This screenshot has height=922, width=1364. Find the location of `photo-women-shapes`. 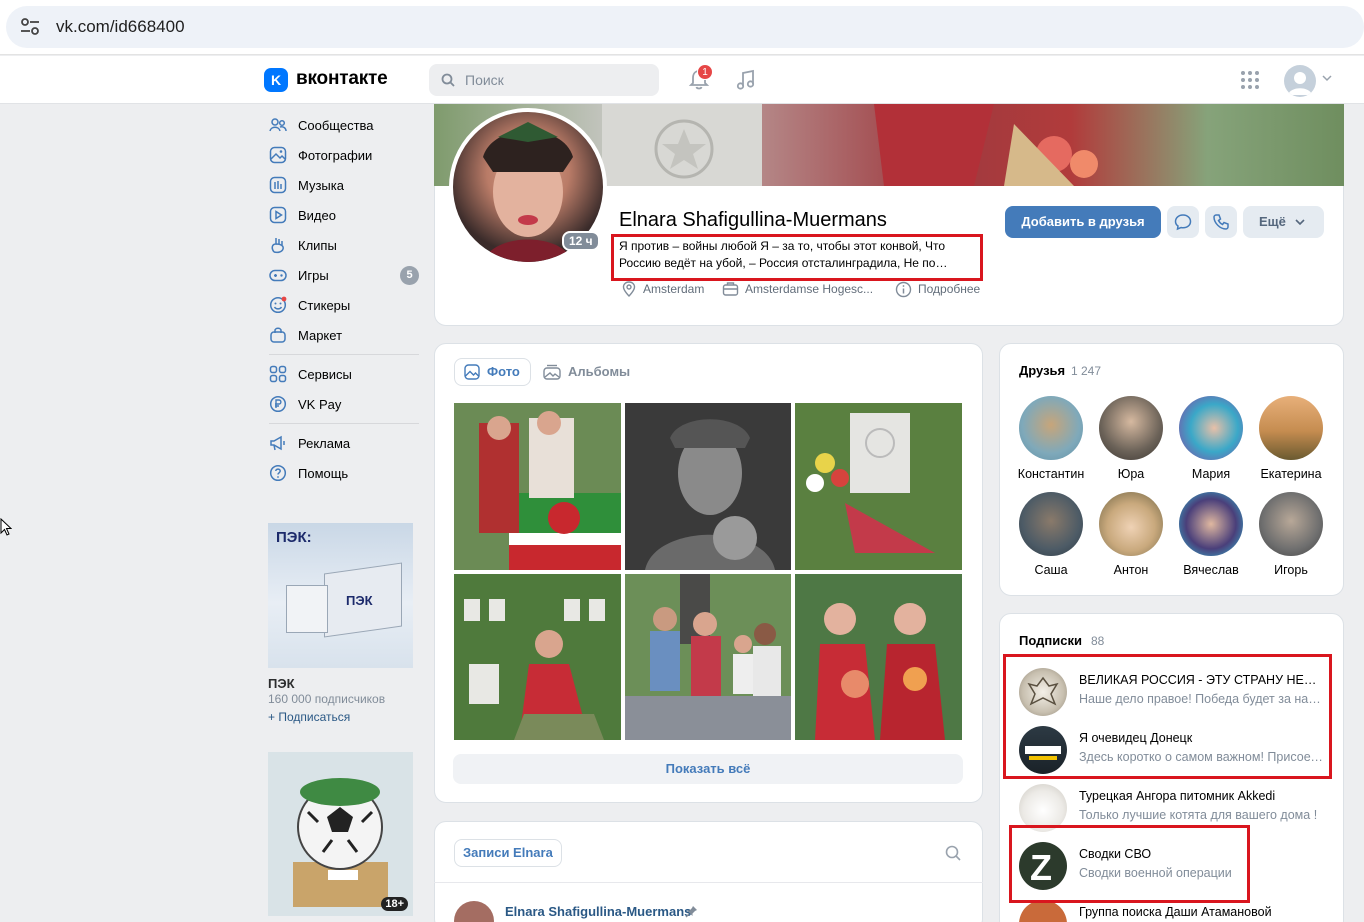

photo-women-shapes is located at coordinates (878, 657).